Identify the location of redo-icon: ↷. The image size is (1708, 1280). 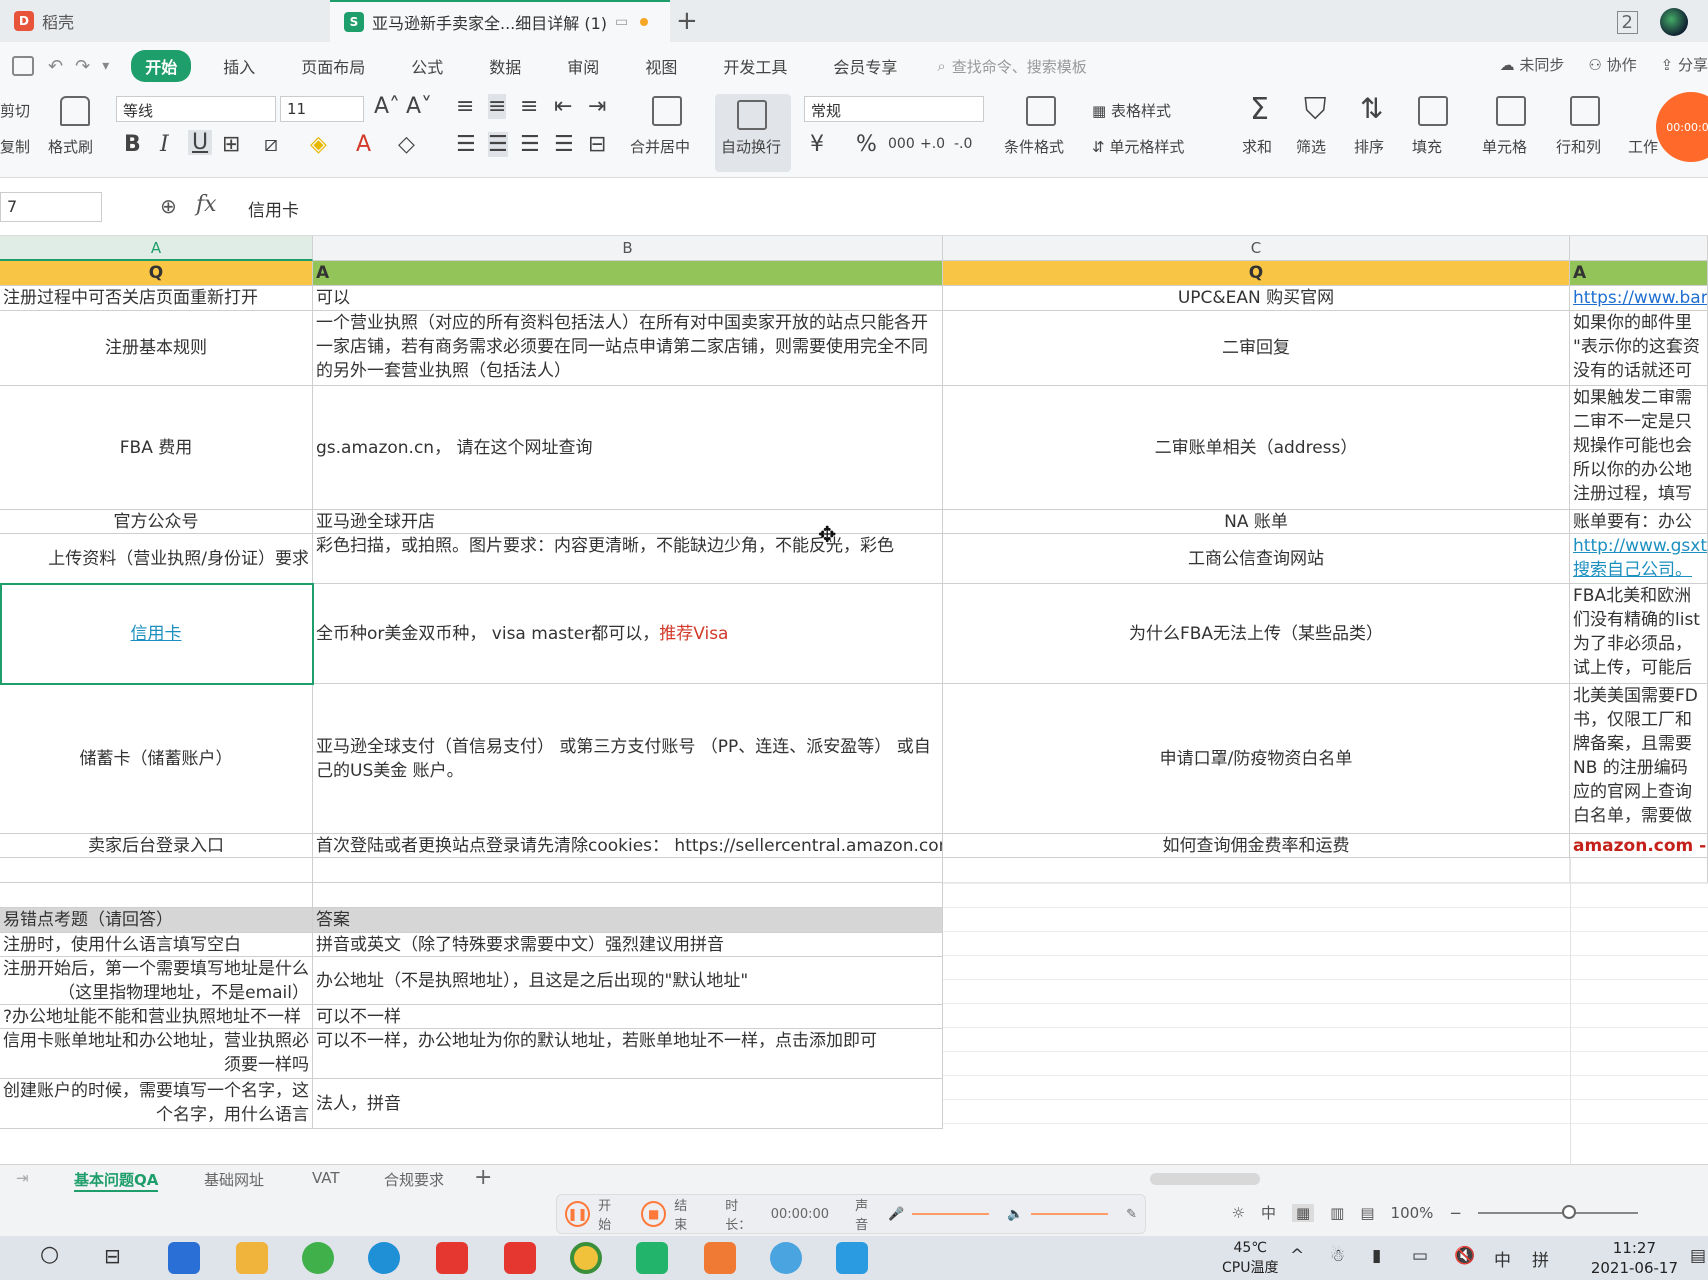
(82, 66).